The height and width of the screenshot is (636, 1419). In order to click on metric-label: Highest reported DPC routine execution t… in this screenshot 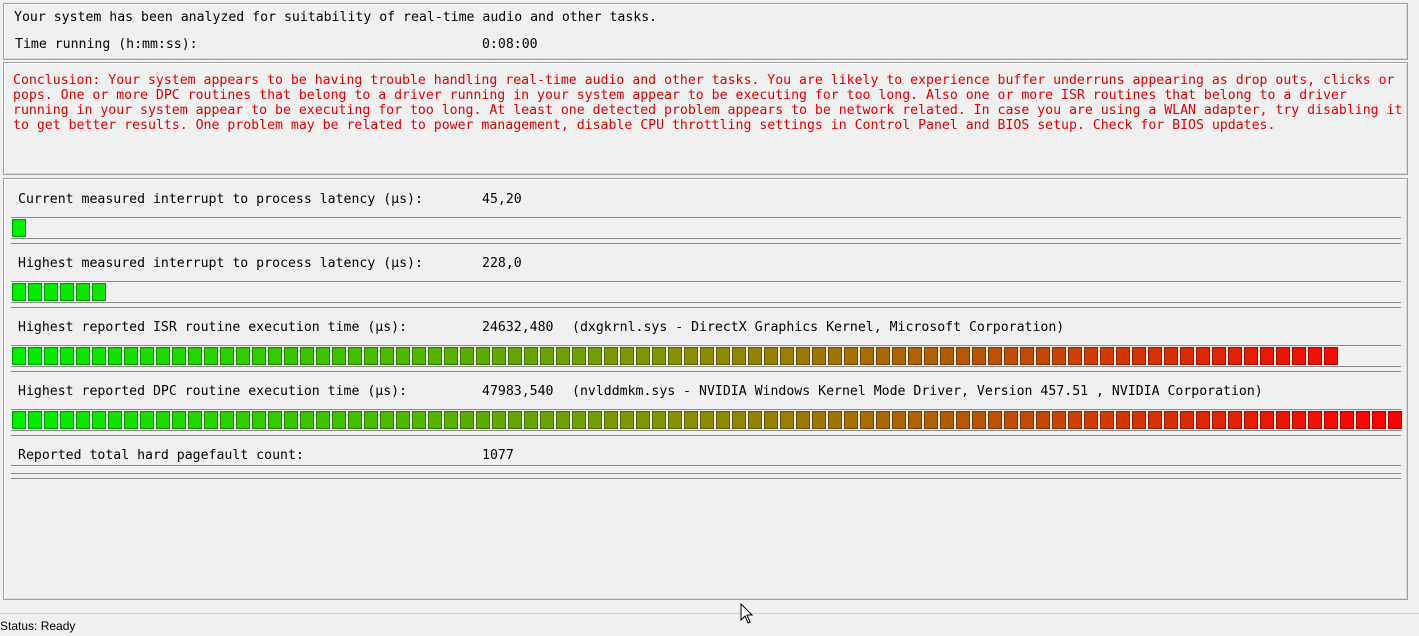, I will do `click(213, 391)`.